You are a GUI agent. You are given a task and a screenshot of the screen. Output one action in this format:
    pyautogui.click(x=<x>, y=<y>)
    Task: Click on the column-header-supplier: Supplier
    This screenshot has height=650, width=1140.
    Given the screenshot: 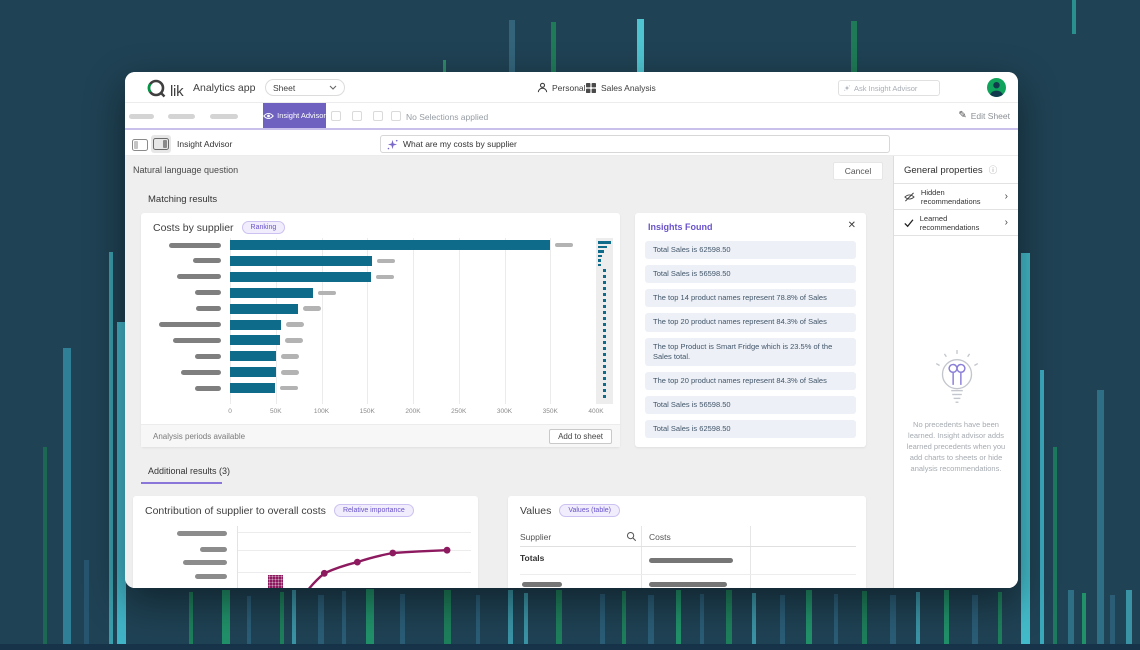 What is the action you would take?
    pyautogui.click(x=535, y=537)
    